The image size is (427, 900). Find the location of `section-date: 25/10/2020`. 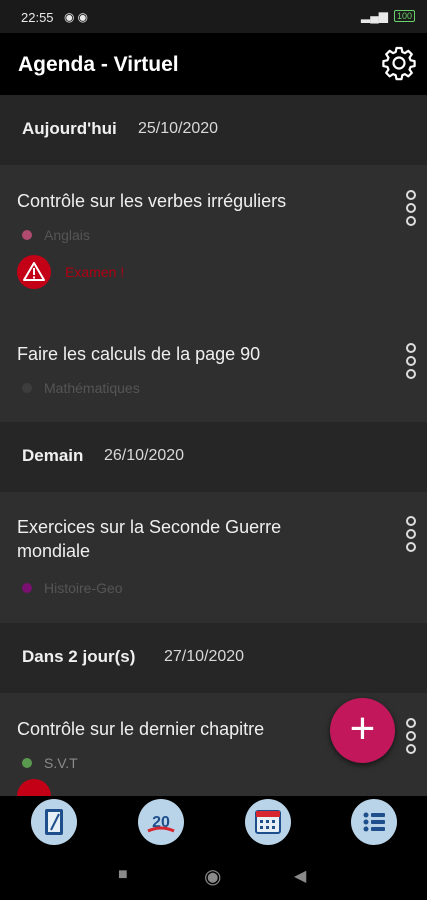

section-date: 25/10/2020 is located at coordinates (178, 128).